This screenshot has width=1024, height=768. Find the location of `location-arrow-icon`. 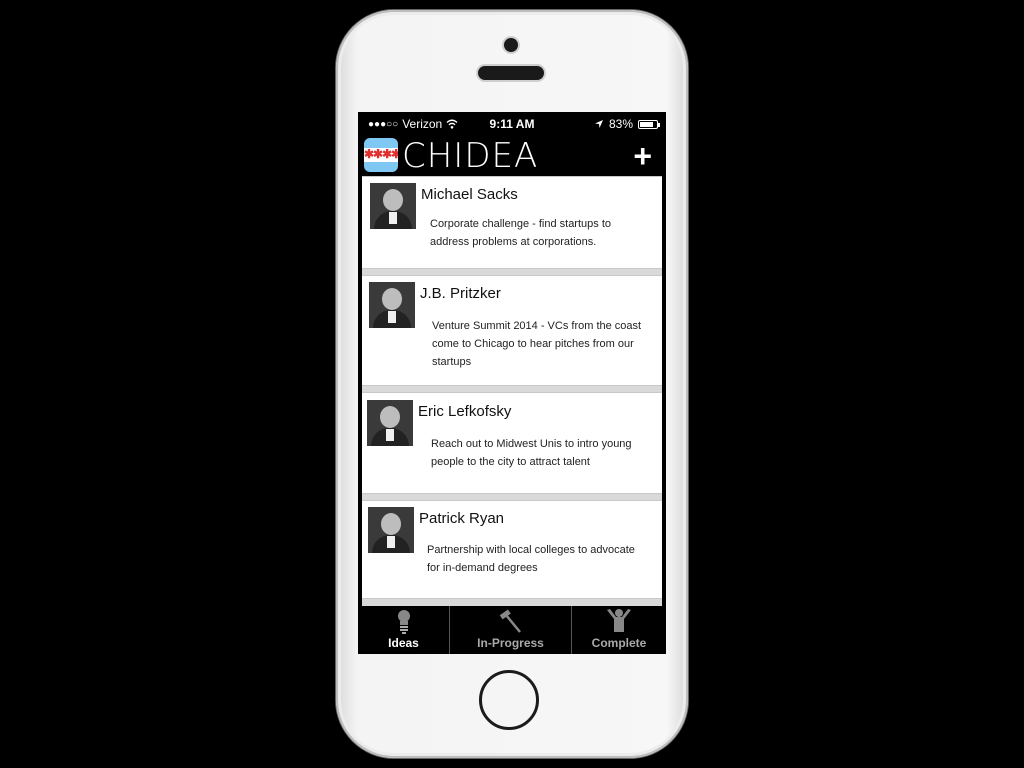

location-arrow-icon is located at coordinates (598, 124).